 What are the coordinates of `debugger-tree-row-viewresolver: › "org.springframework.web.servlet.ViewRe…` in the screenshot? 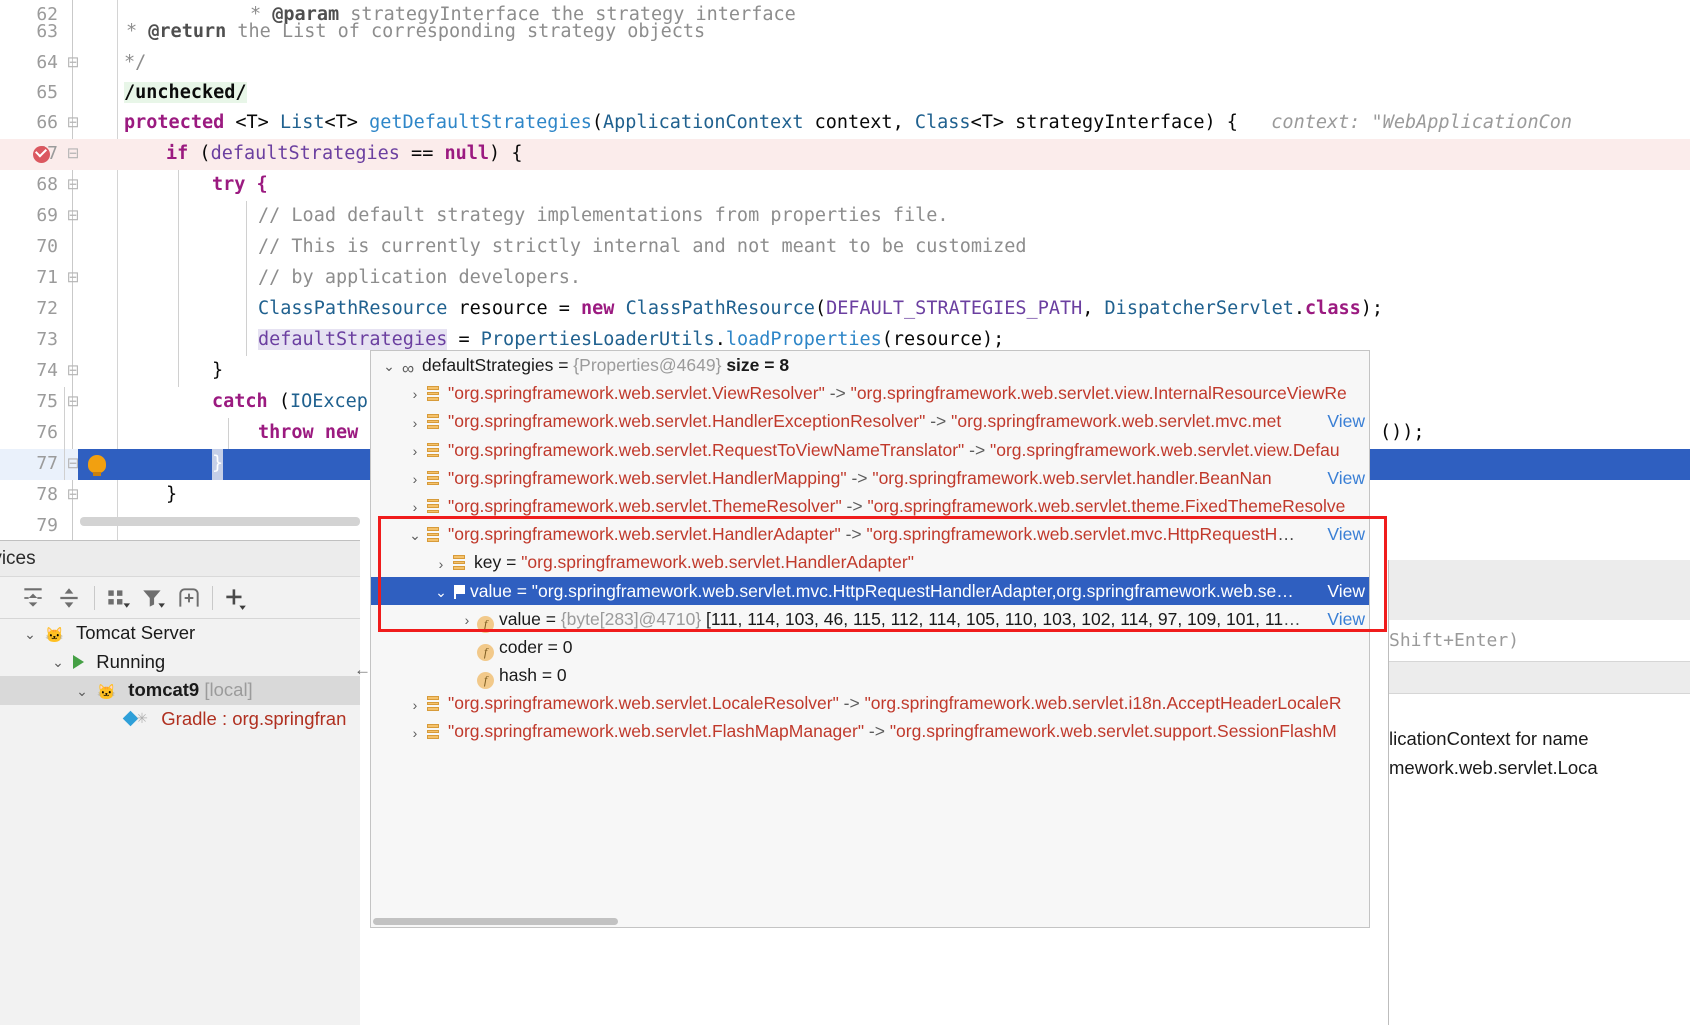 It's located at (870, 393).